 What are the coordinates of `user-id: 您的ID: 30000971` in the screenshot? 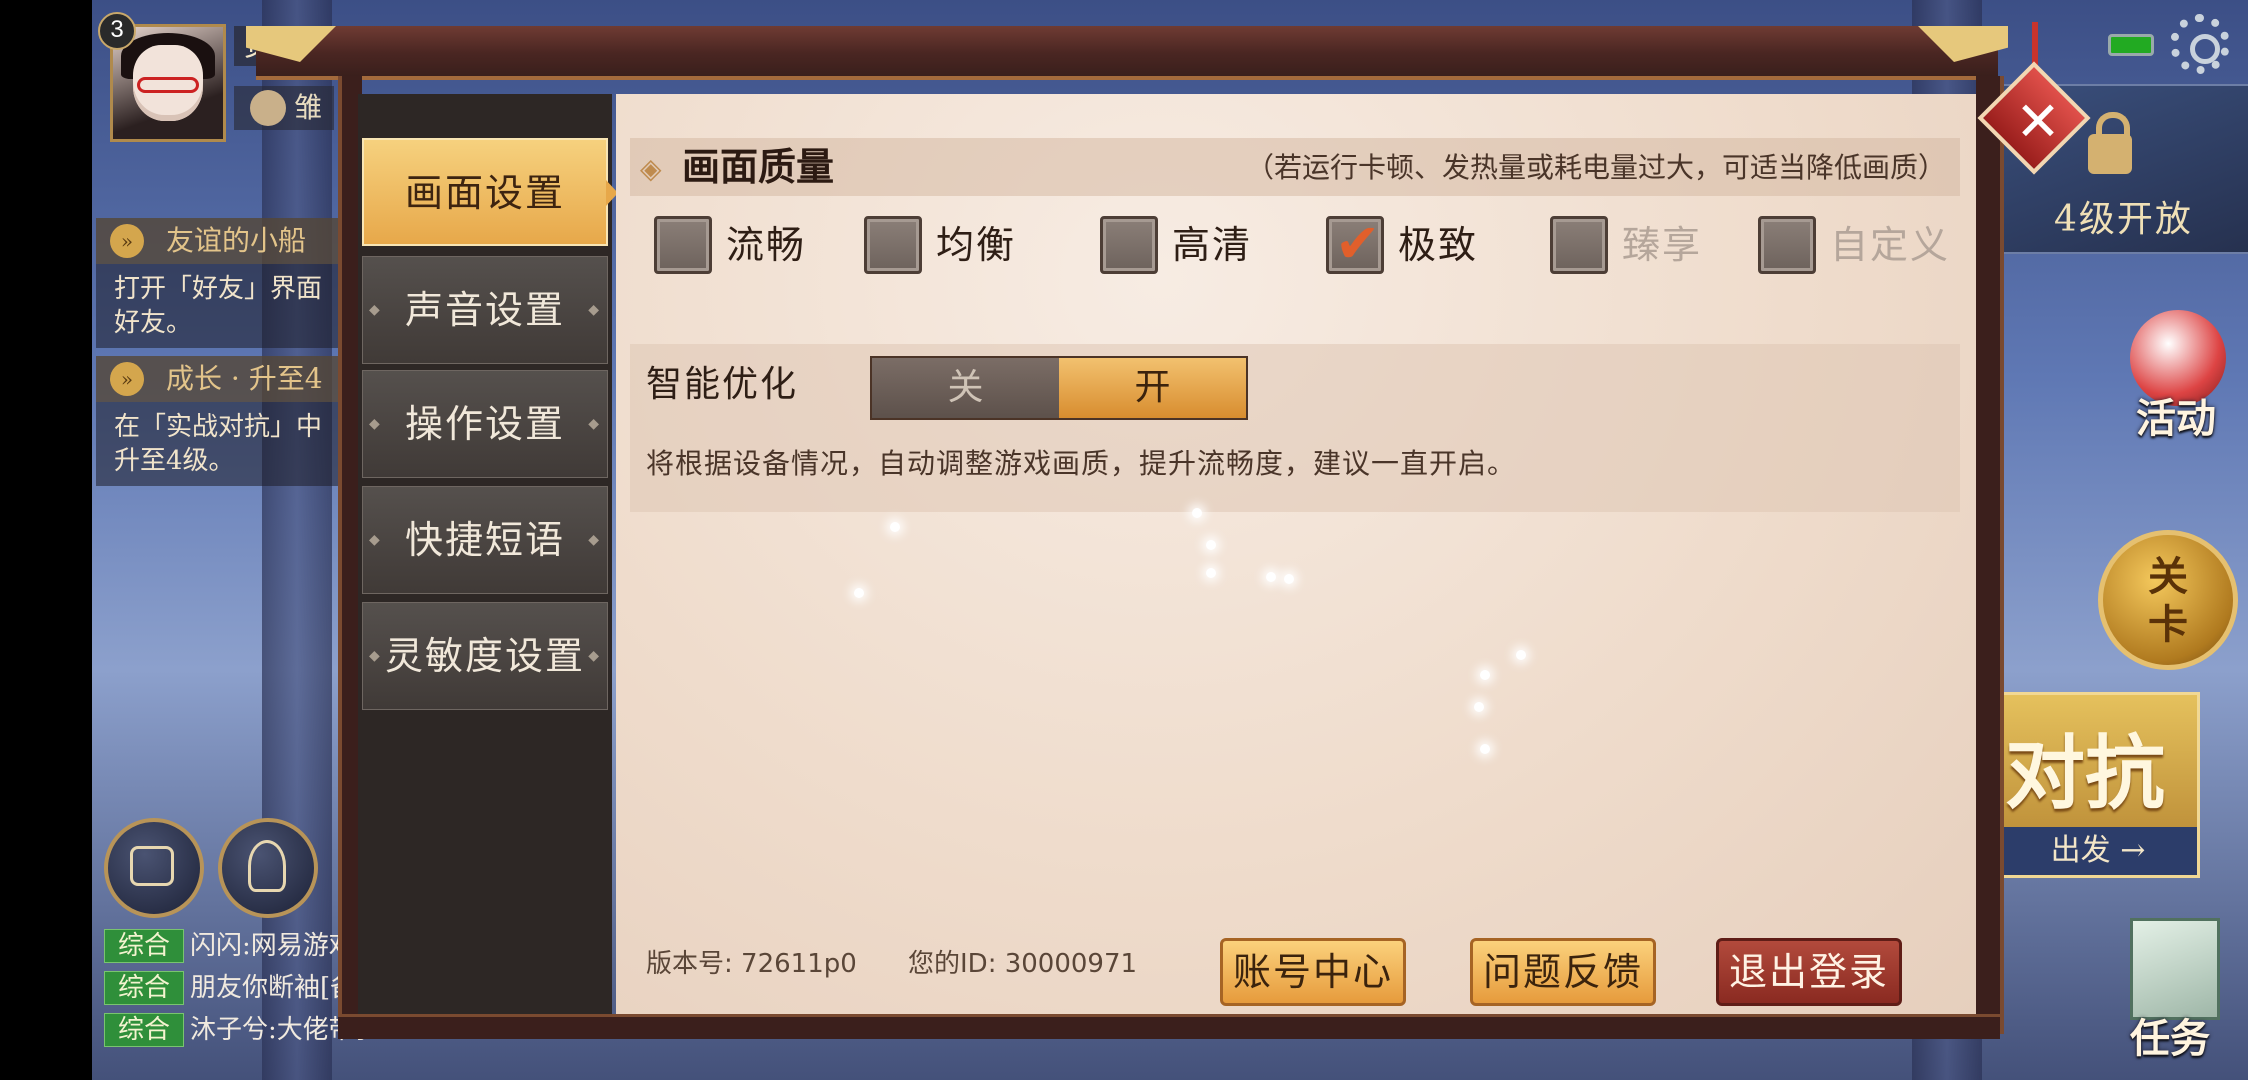 It's located at (1023, 964).